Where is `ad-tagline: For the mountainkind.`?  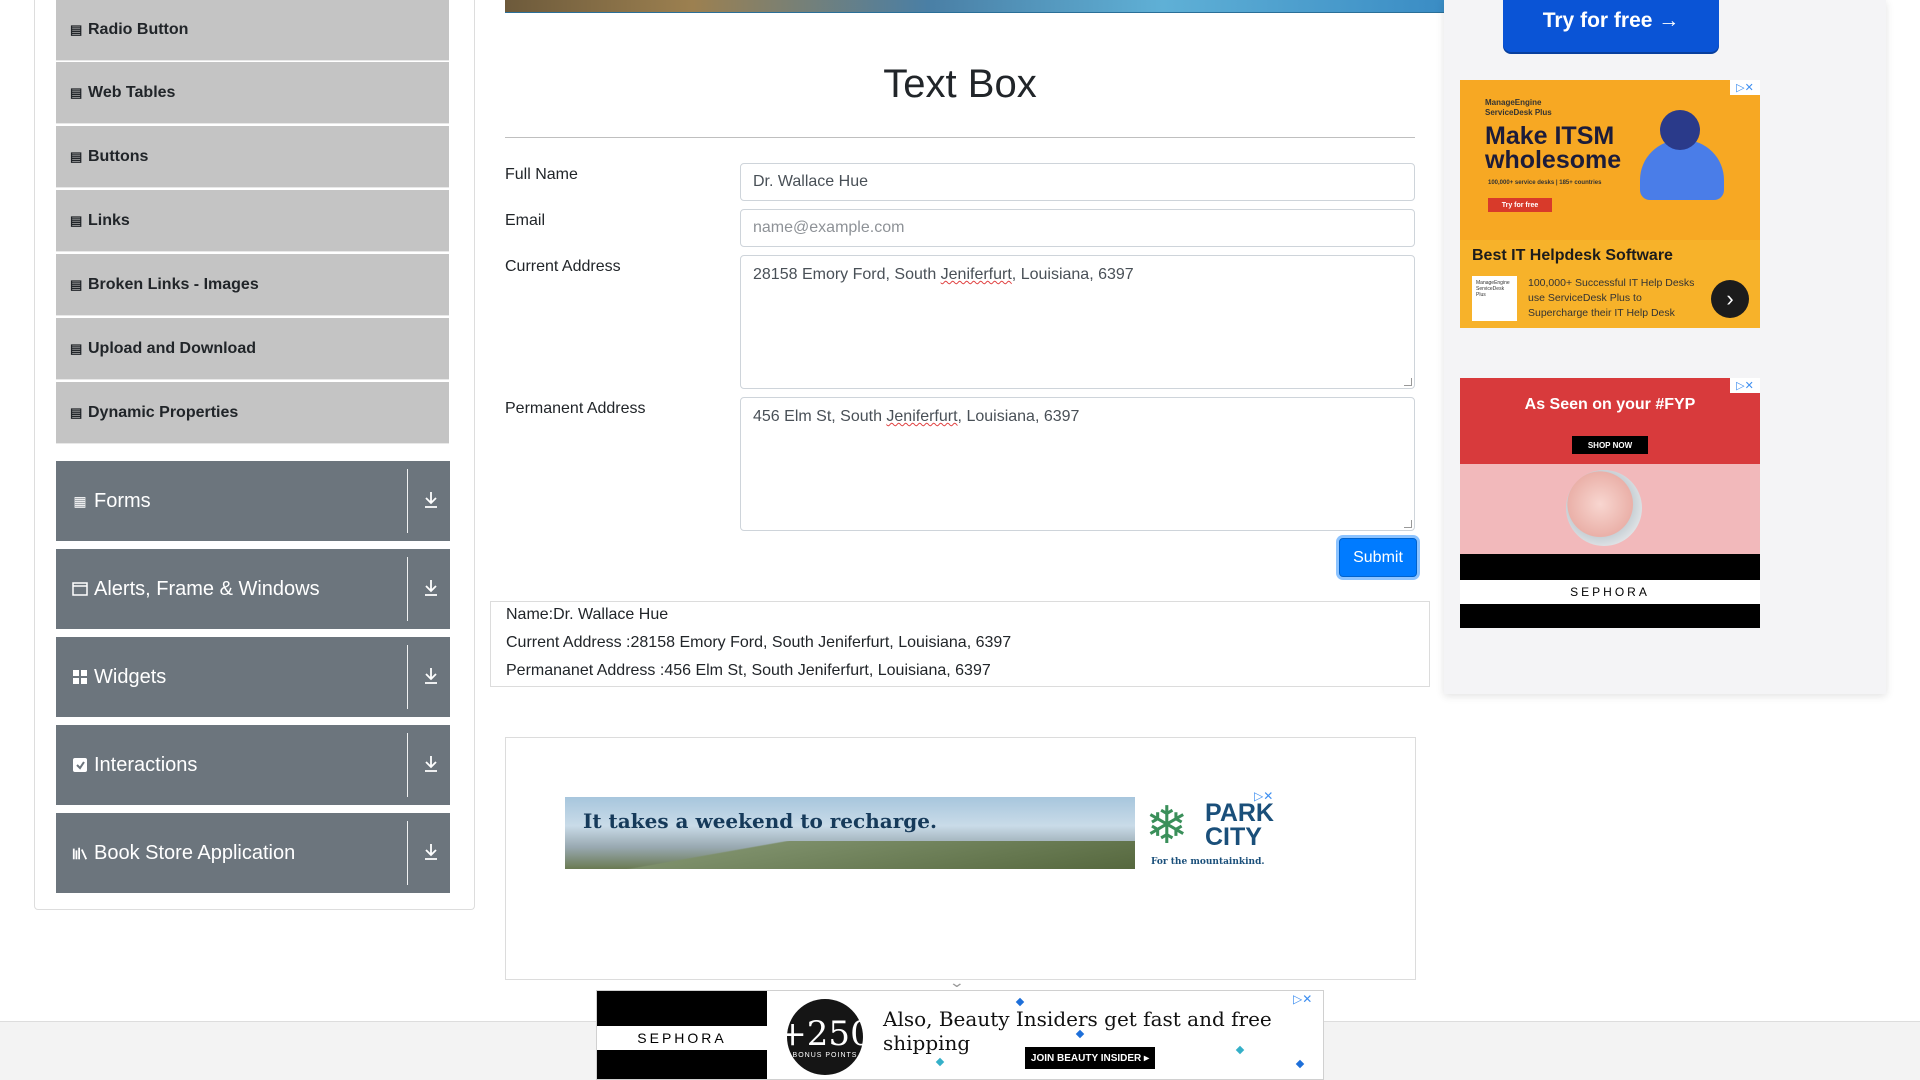 ad-tagline: For the mountainkind. is located at coordinates (1208, 862).